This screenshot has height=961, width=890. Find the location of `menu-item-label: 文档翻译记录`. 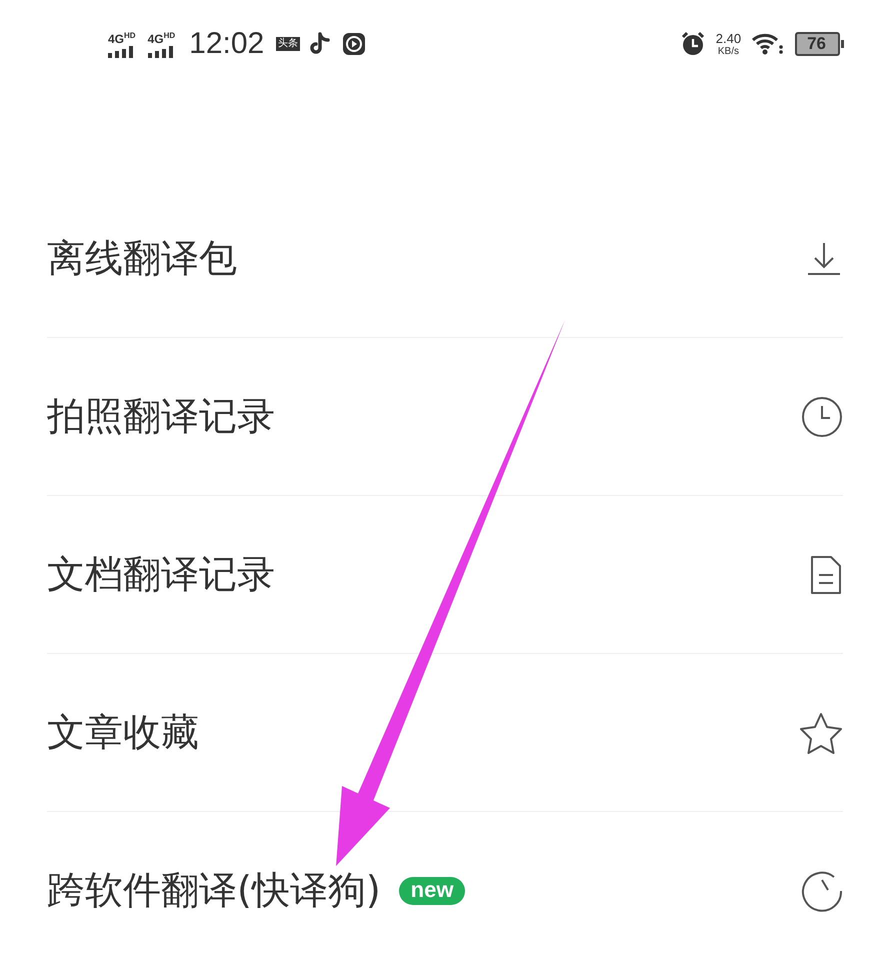

menu-item-label: 文档翻译记录 is located at coordinates (161, 574).